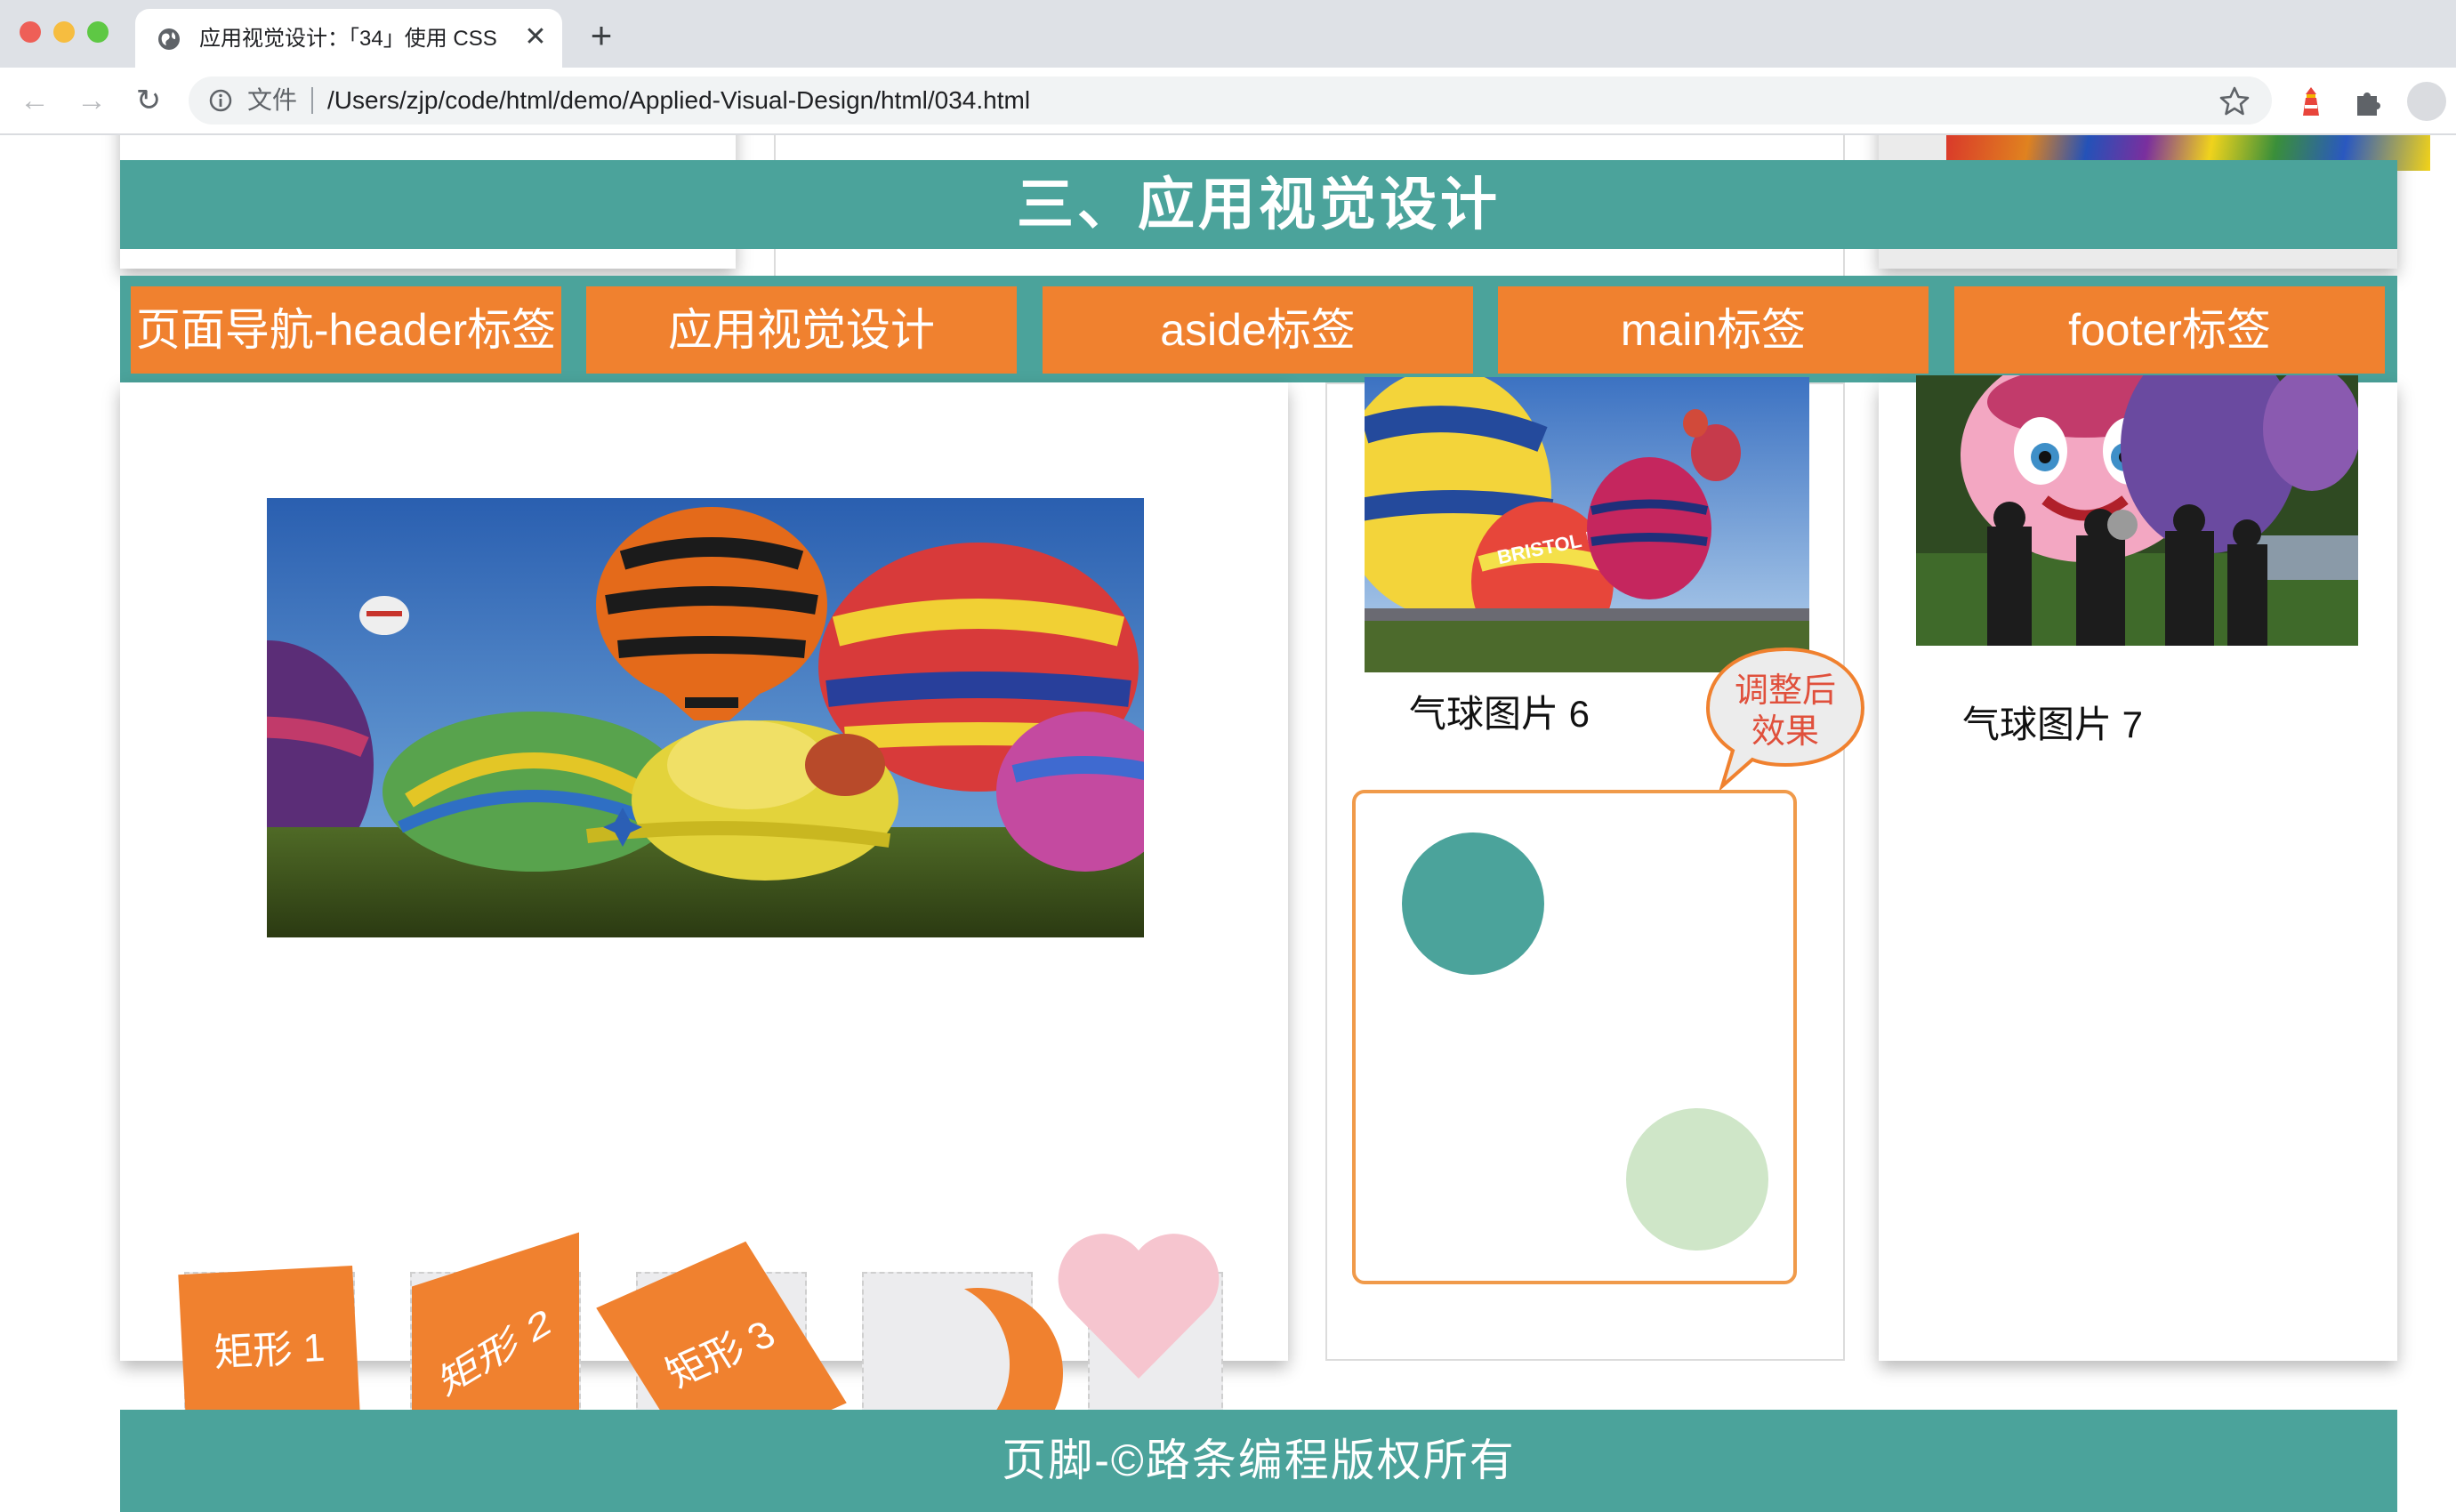 This screenshot has width=2456, height=1512. What do you see at coordinates (273, 100) in the screenshot?
I see `file-scheme-label: 文件` at bounding box center [273, 100].